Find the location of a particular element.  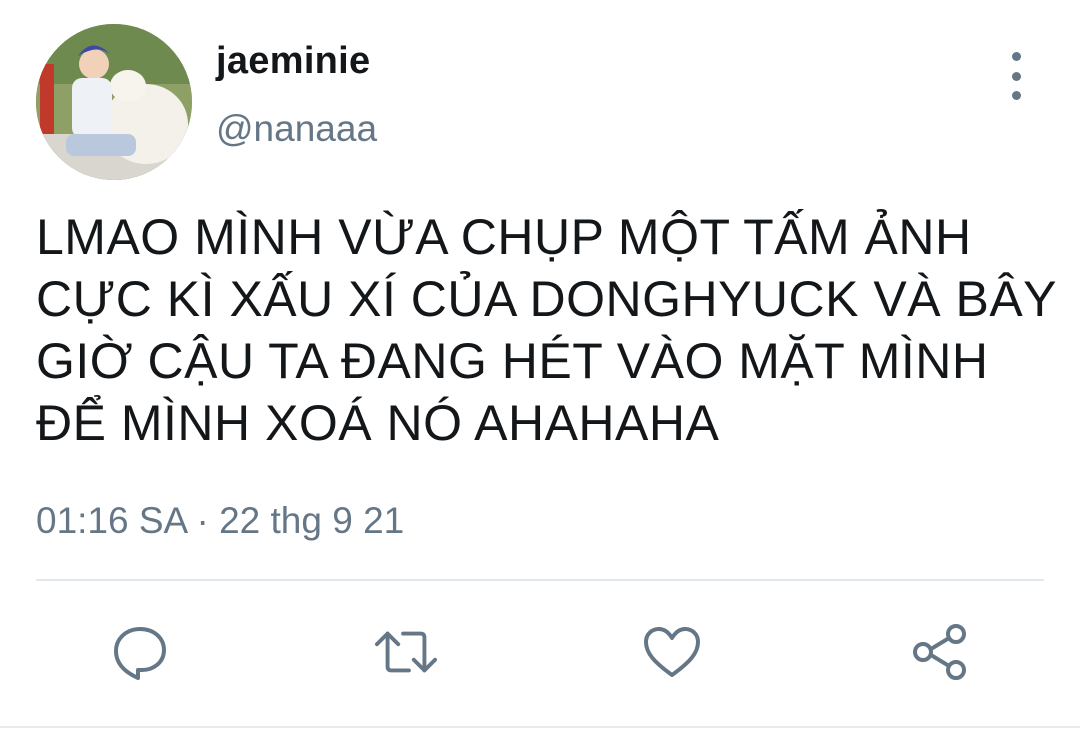

share-button is located at coordinates (940, 652).